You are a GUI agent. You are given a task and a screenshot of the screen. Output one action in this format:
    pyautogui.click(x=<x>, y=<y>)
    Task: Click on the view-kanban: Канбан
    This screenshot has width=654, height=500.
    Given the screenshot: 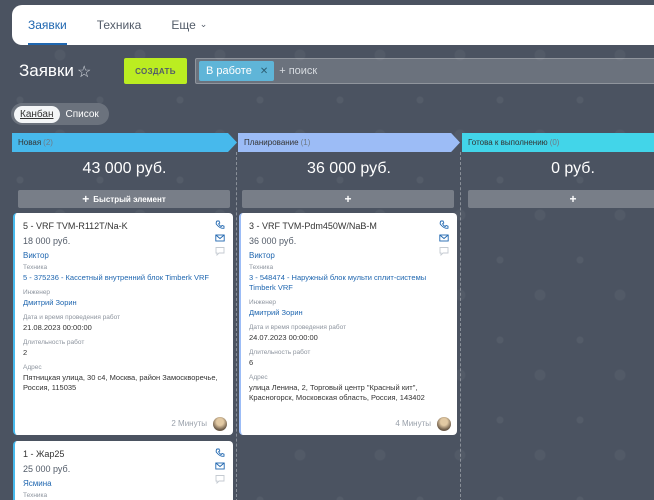 What is the action you would take?
    pyautogui.click(x=37, y=114)
    